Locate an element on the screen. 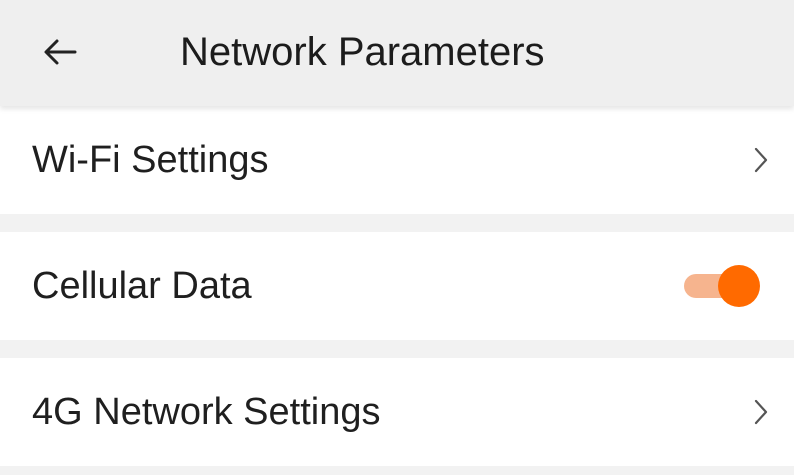  arrow-left-icon is located at coordinates (60, 52).